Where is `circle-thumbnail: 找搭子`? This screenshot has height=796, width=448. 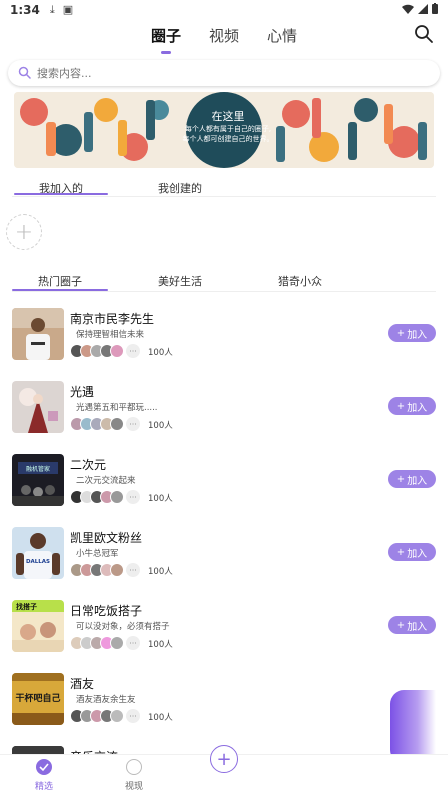 circle-thumbnail: 找搭子 is located at coordinates (38, 626).